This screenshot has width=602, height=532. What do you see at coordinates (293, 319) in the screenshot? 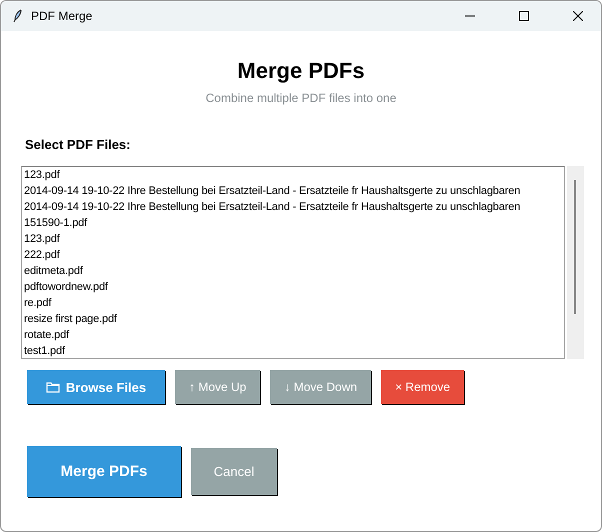
I see `file-item: resize first page.pdf` at bounding box center [293, 319].